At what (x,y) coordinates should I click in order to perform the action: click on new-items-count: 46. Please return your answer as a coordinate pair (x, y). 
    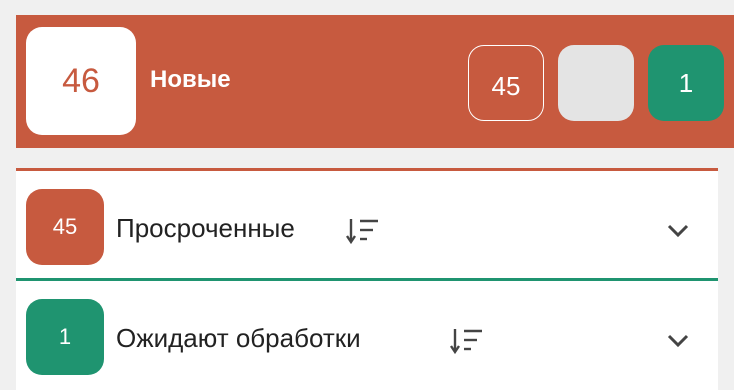
    Looking at the image, I should click on (81, 81).